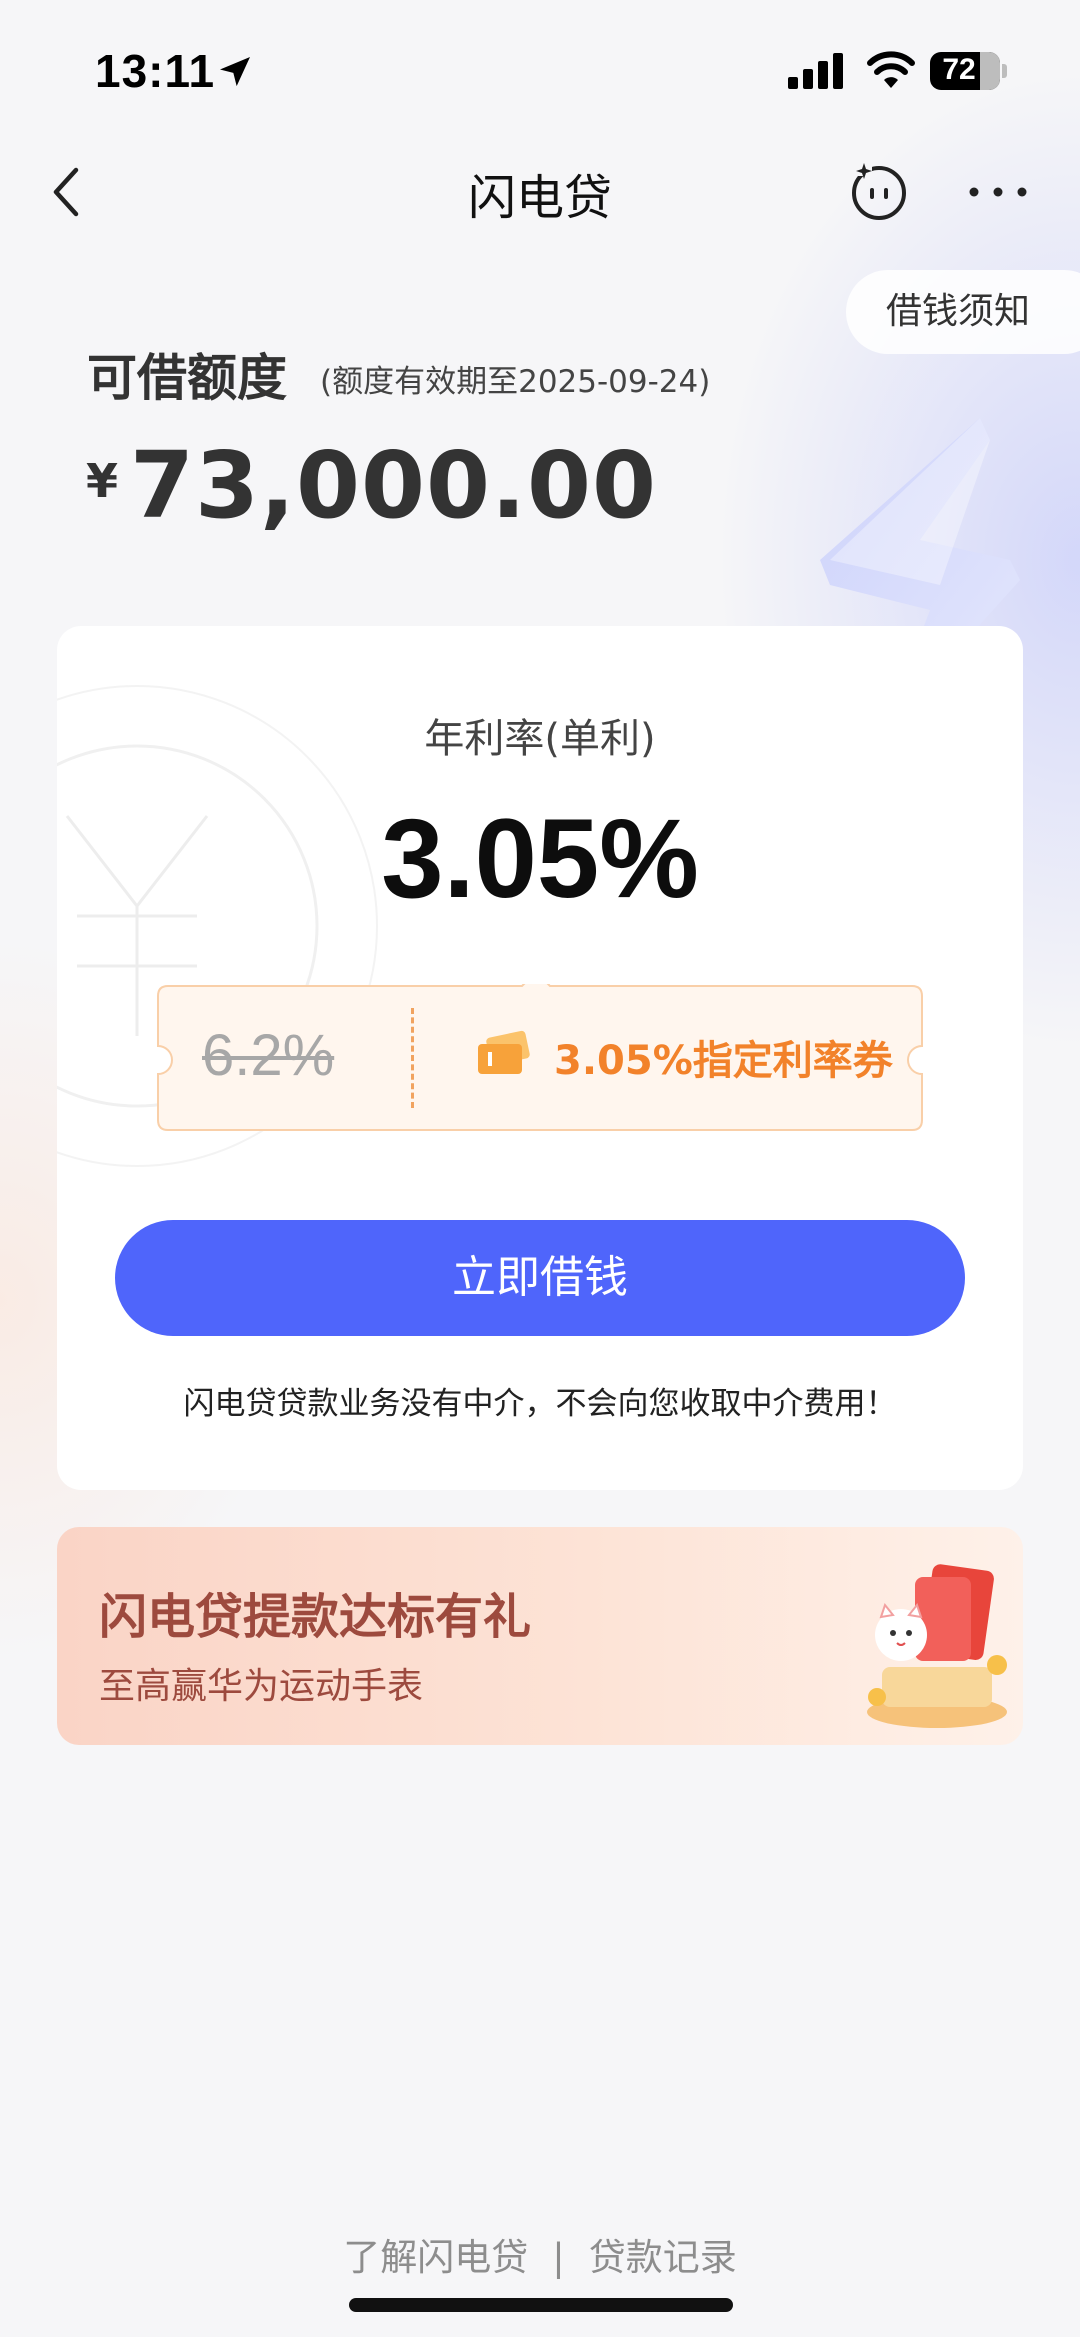 The height and width of the screenshot is (2337, 1080). Describe the element at coordinates (937, 1646) in the screenshot. I see `lucky-cat-gift-illustration` at that location.